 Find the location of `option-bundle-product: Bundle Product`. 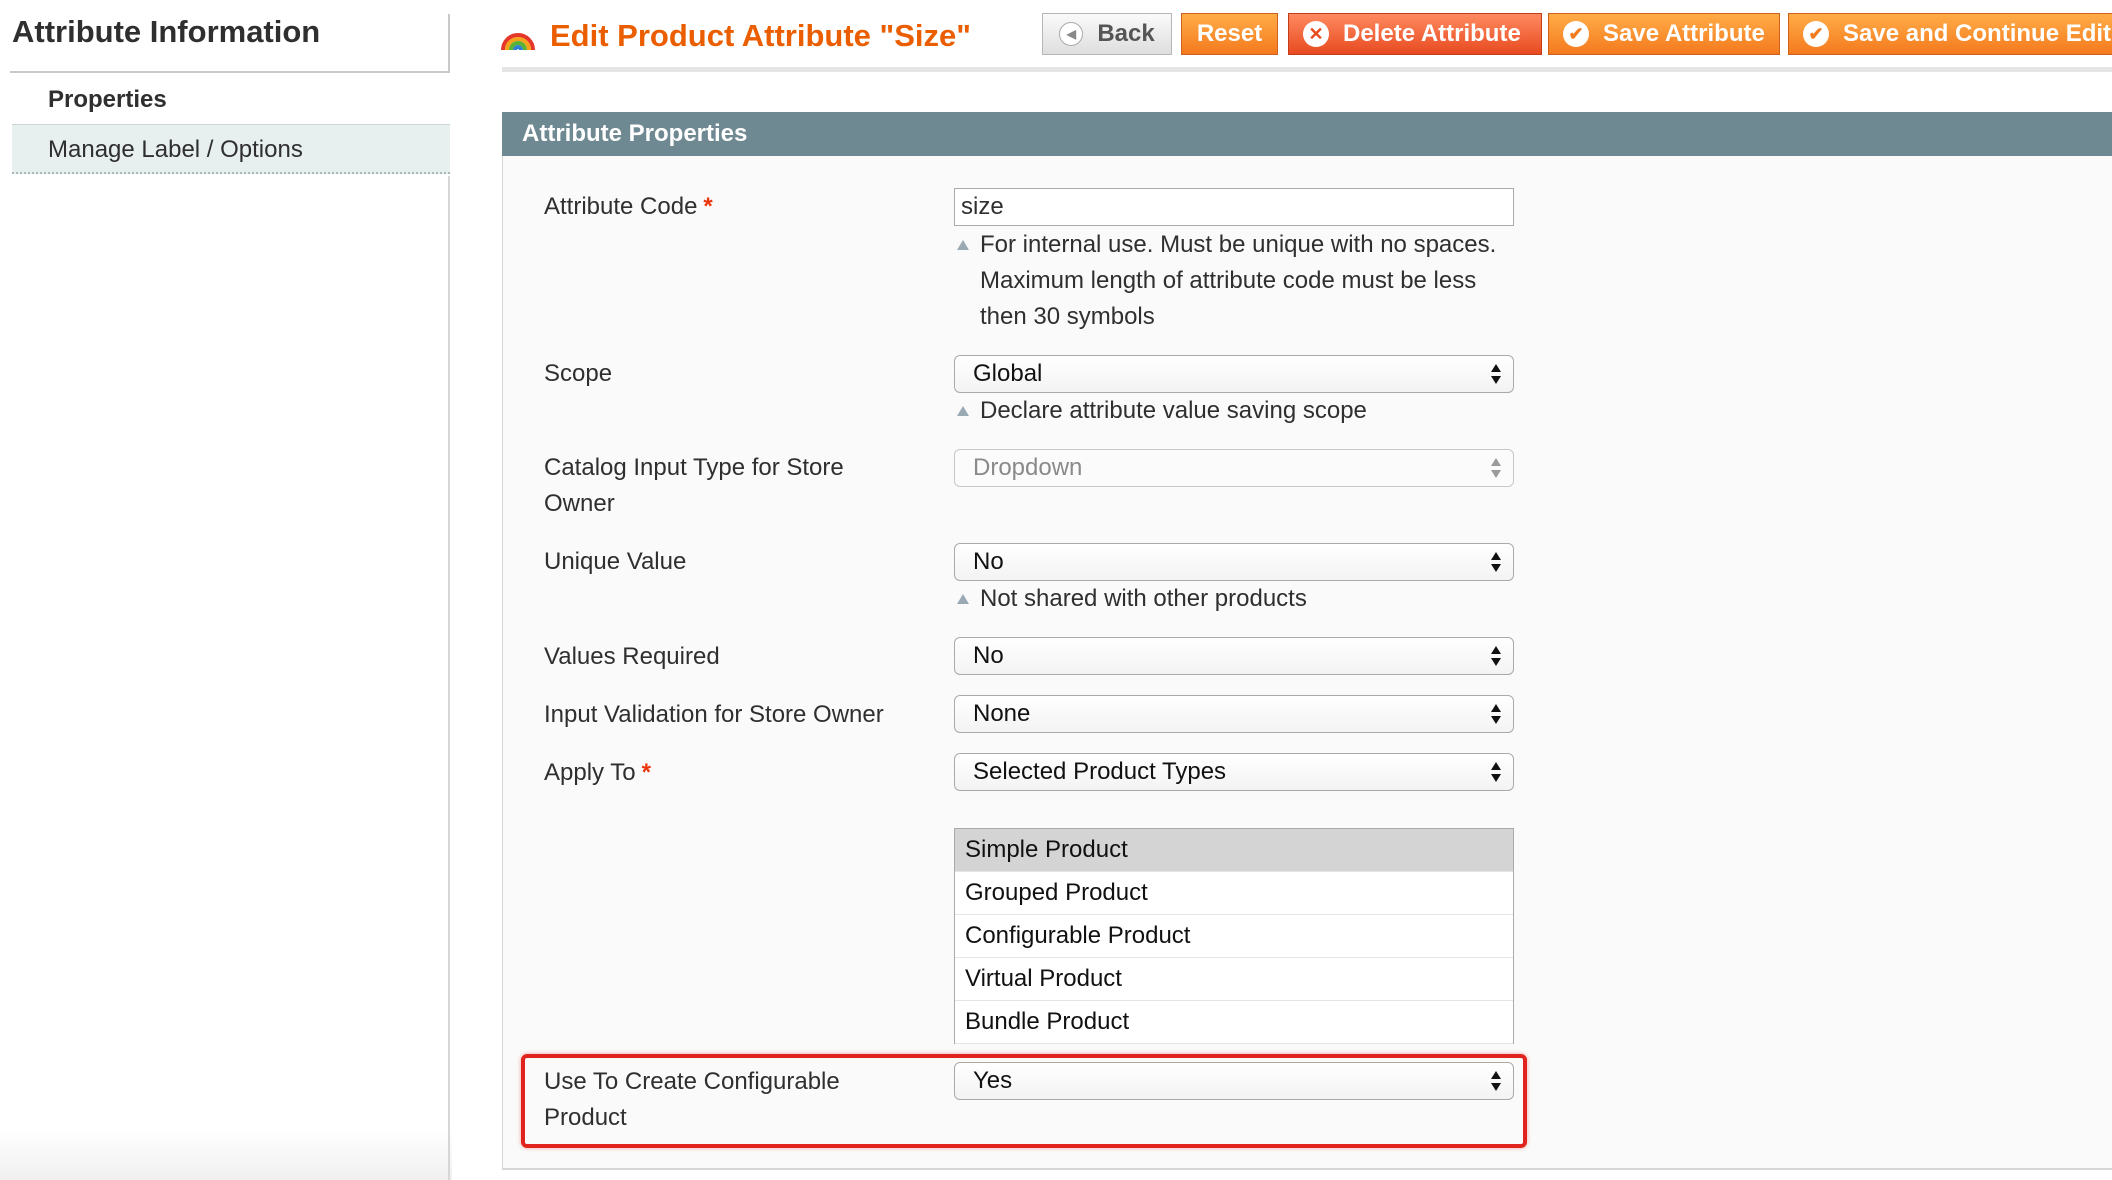

option-bundle-product: Bundle Product is located at coordinates (1234, 1022).